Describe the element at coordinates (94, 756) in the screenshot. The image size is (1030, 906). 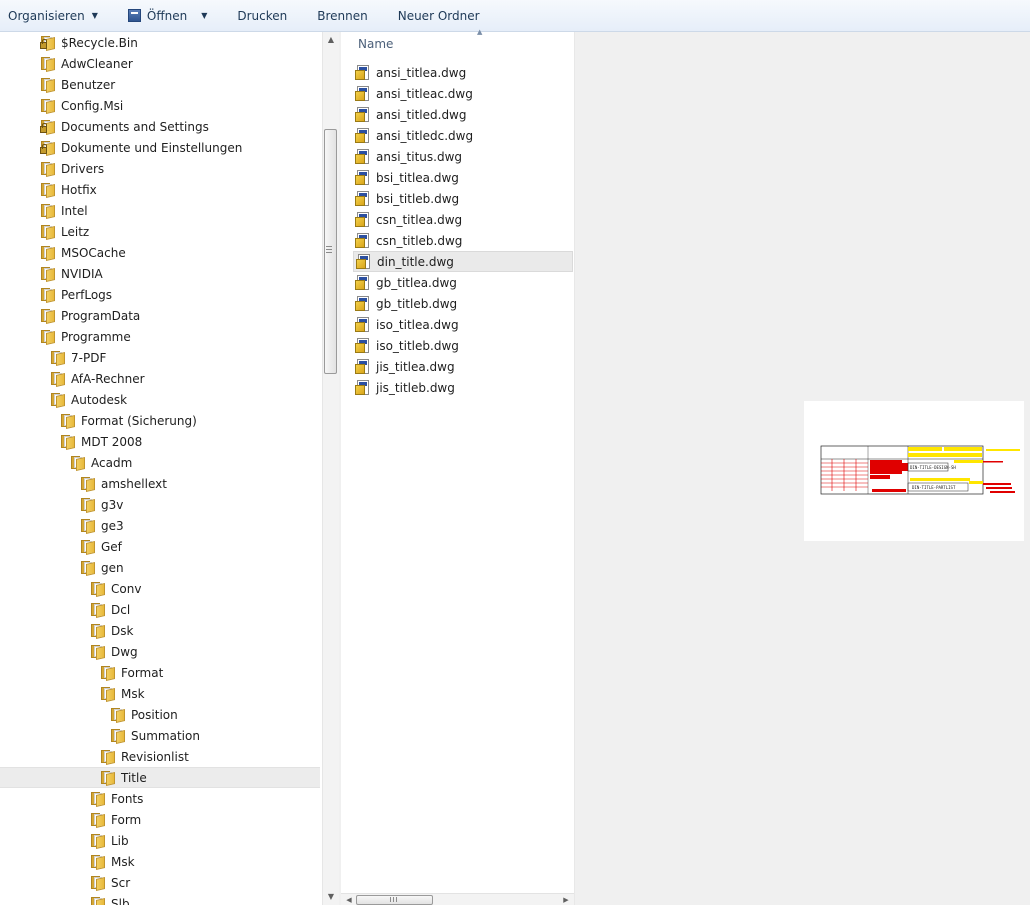
I see `tree-item: Revisionlist` at that location.